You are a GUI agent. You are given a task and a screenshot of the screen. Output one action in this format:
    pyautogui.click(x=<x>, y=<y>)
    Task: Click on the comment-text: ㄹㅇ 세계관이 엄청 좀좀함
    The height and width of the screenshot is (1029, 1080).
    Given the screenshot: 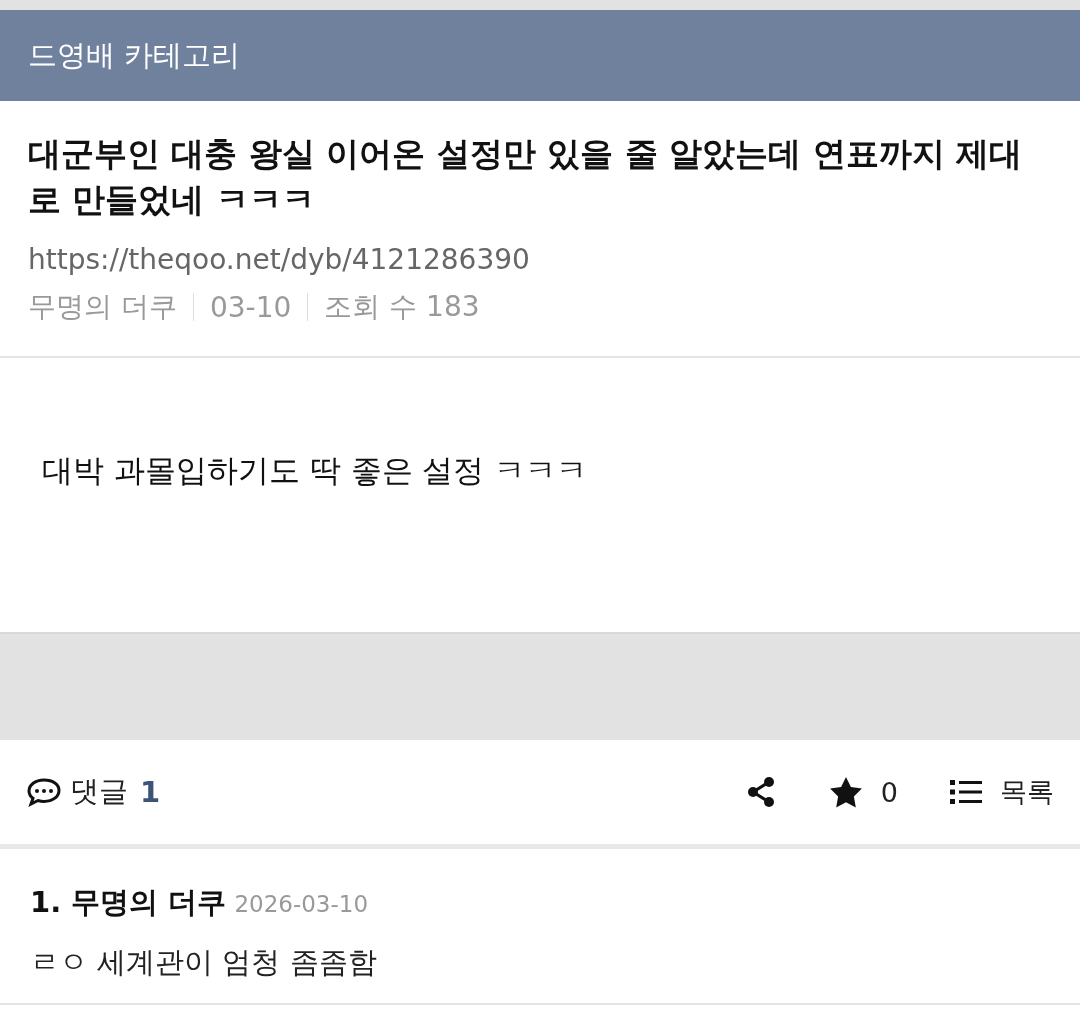 What is the action you would take?
    pyautogui.click(x=204, y=962)
    